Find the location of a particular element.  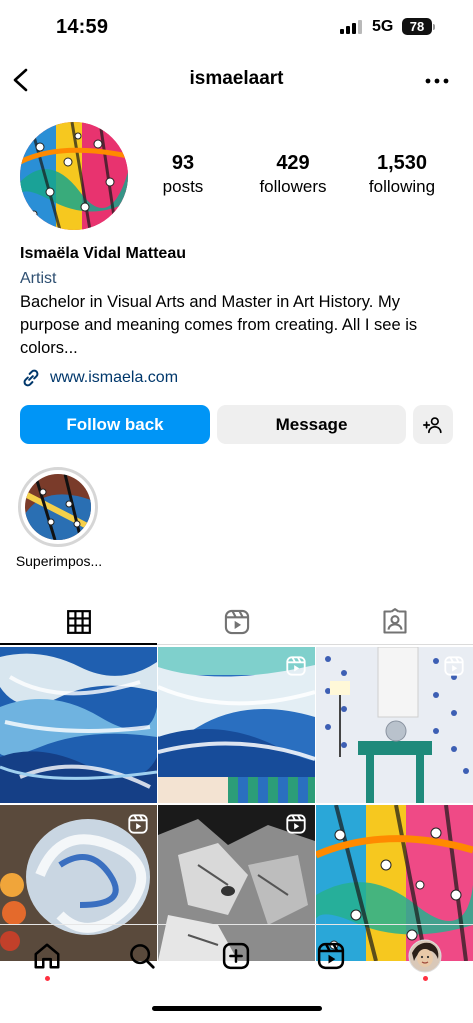

bottom-nav-divider is located at coordinates (236, 924).